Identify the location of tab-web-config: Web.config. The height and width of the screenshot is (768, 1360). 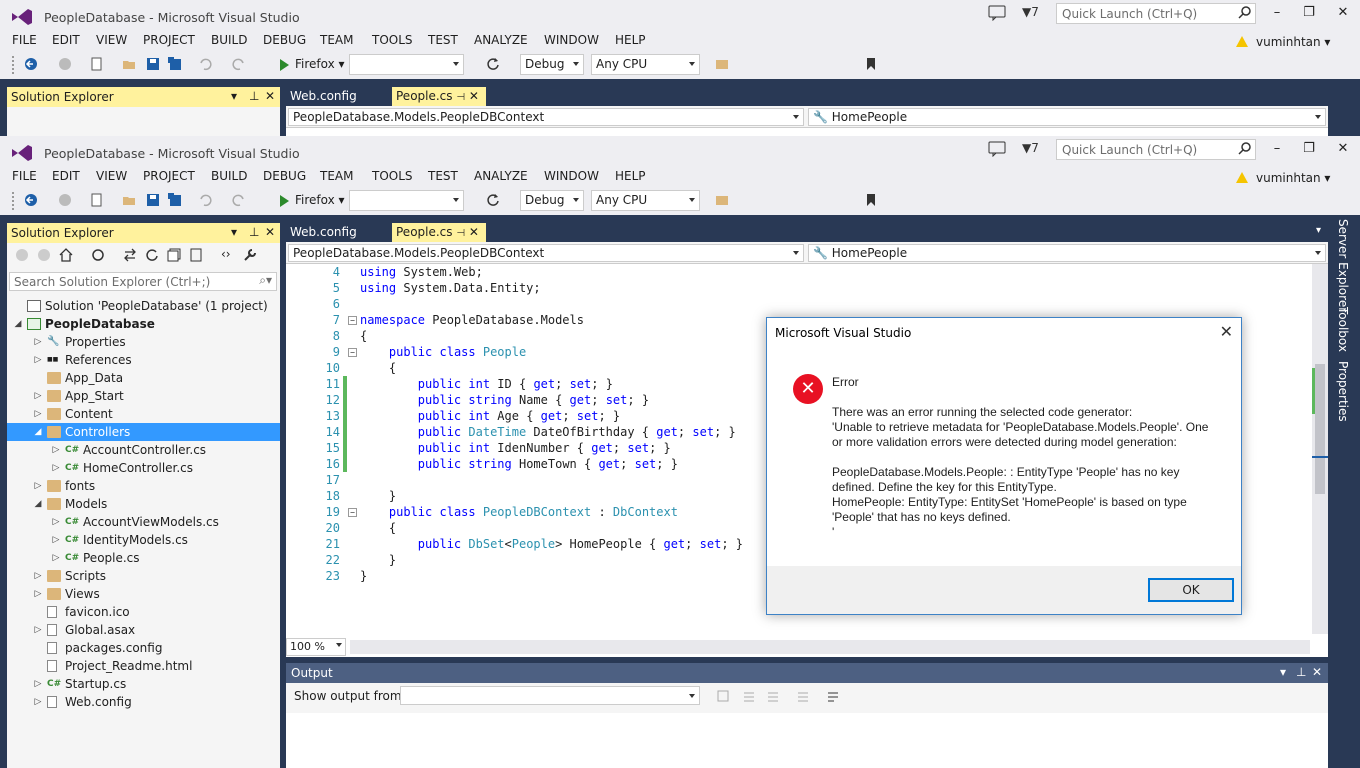
(323, 96).